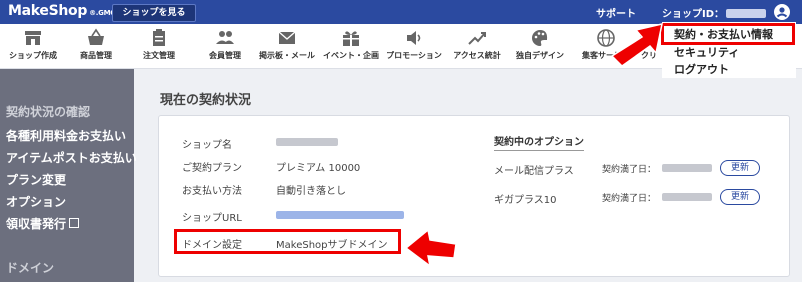  Describe the element at coordinates (33, 38) in the screenshot. I see `storefront-icon` at that location.